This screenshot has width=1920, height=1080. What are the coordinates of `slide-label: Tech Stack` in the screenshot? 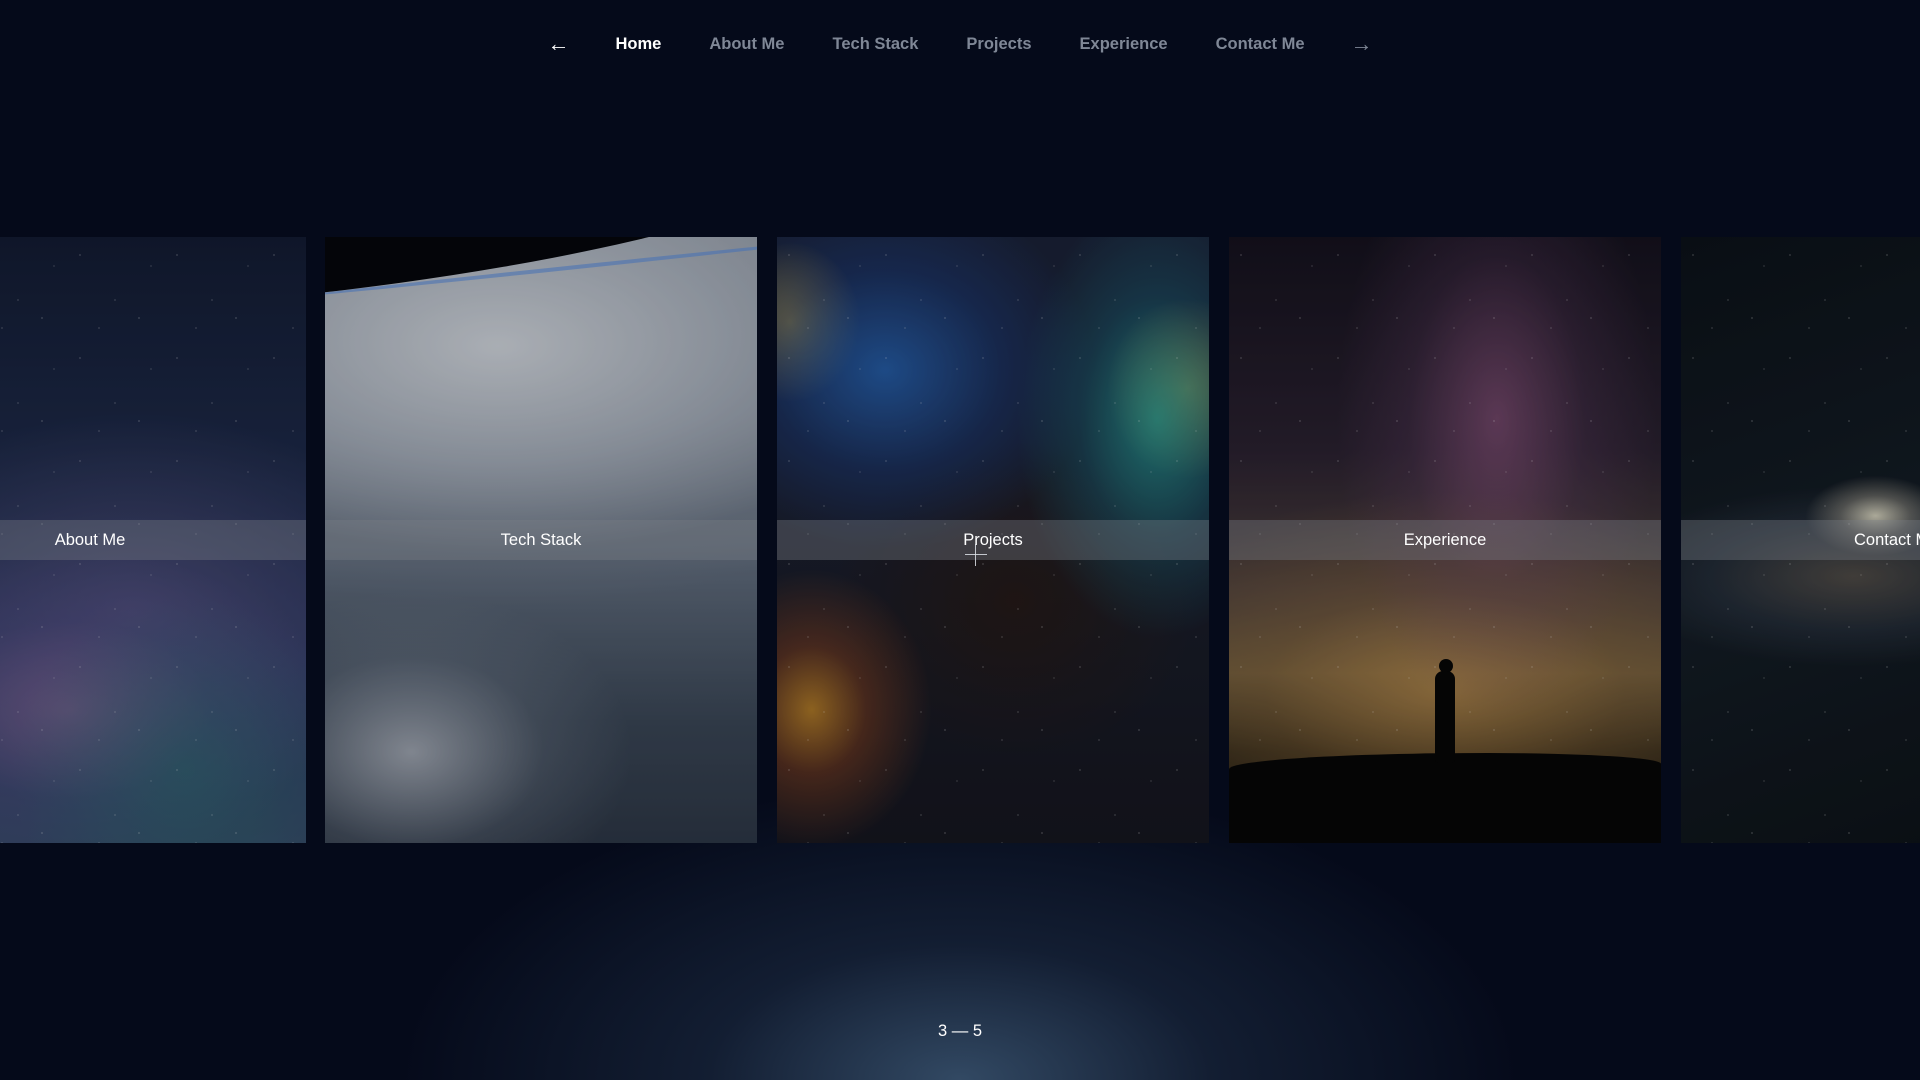 It's located at (541, 539).